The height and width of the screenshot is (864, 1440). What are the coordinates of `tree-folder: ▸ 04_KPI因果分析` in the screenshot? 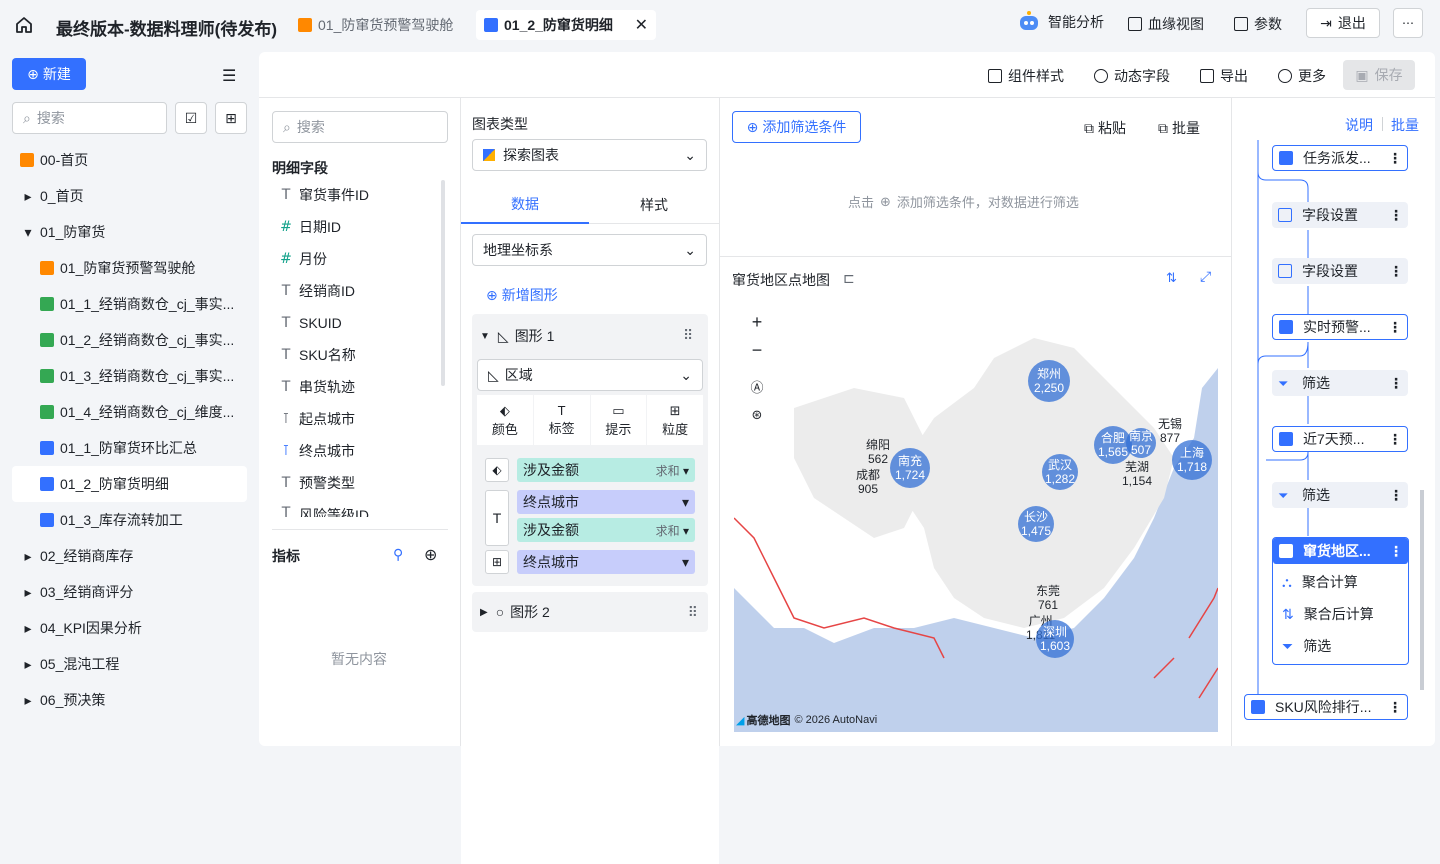 It's located at (129, 628).